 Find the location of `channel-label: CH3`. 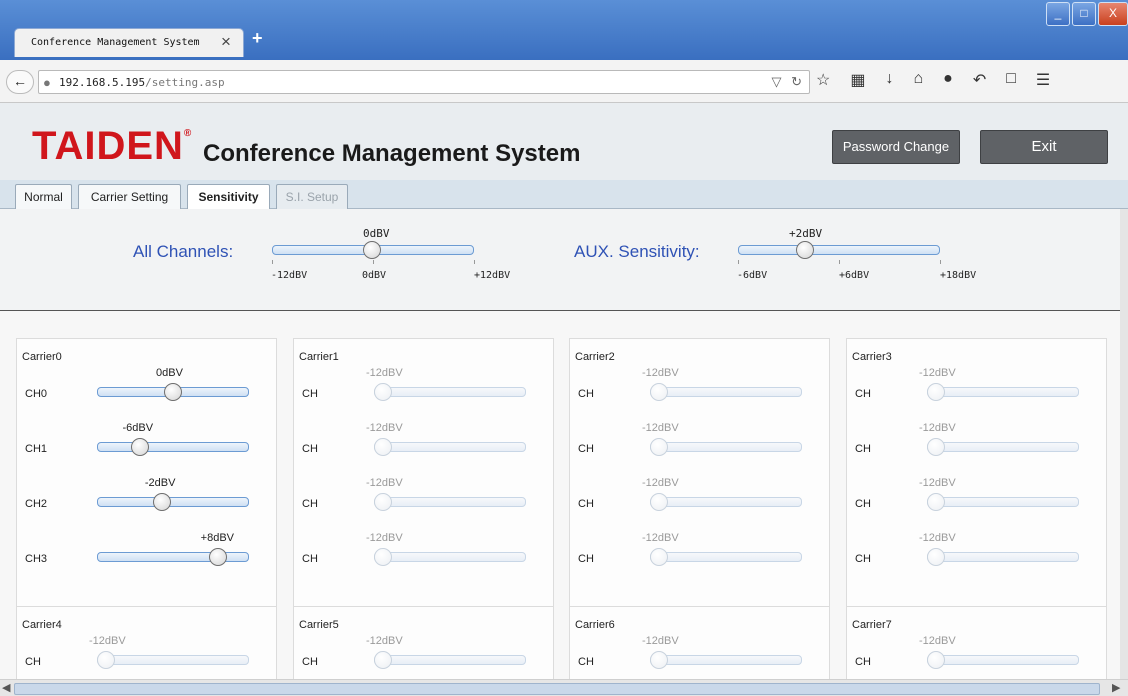

channel-label: CH3 is located at coordinates (36, 559).